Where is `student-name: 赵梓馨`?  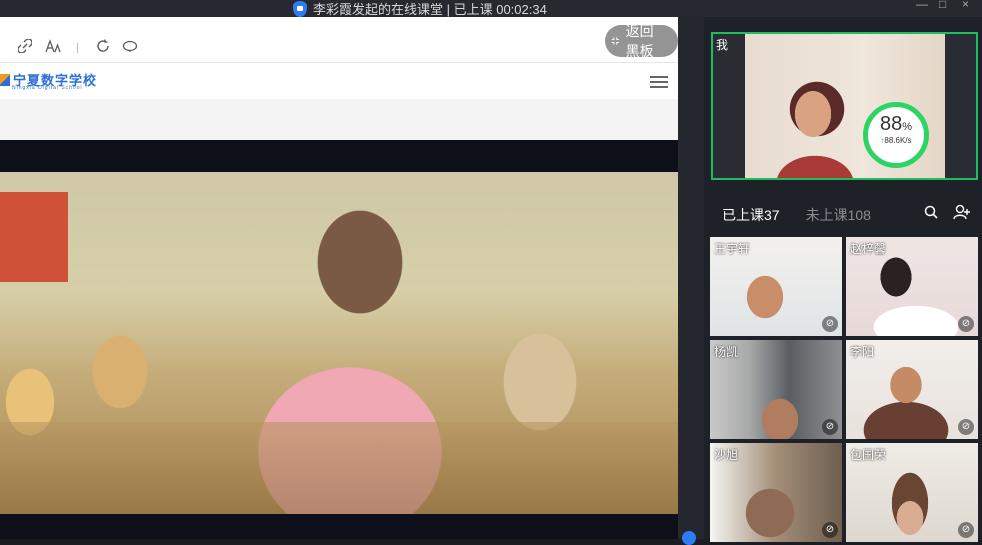
student-name: 赵梓馨 is located at coordinates (868, 249).